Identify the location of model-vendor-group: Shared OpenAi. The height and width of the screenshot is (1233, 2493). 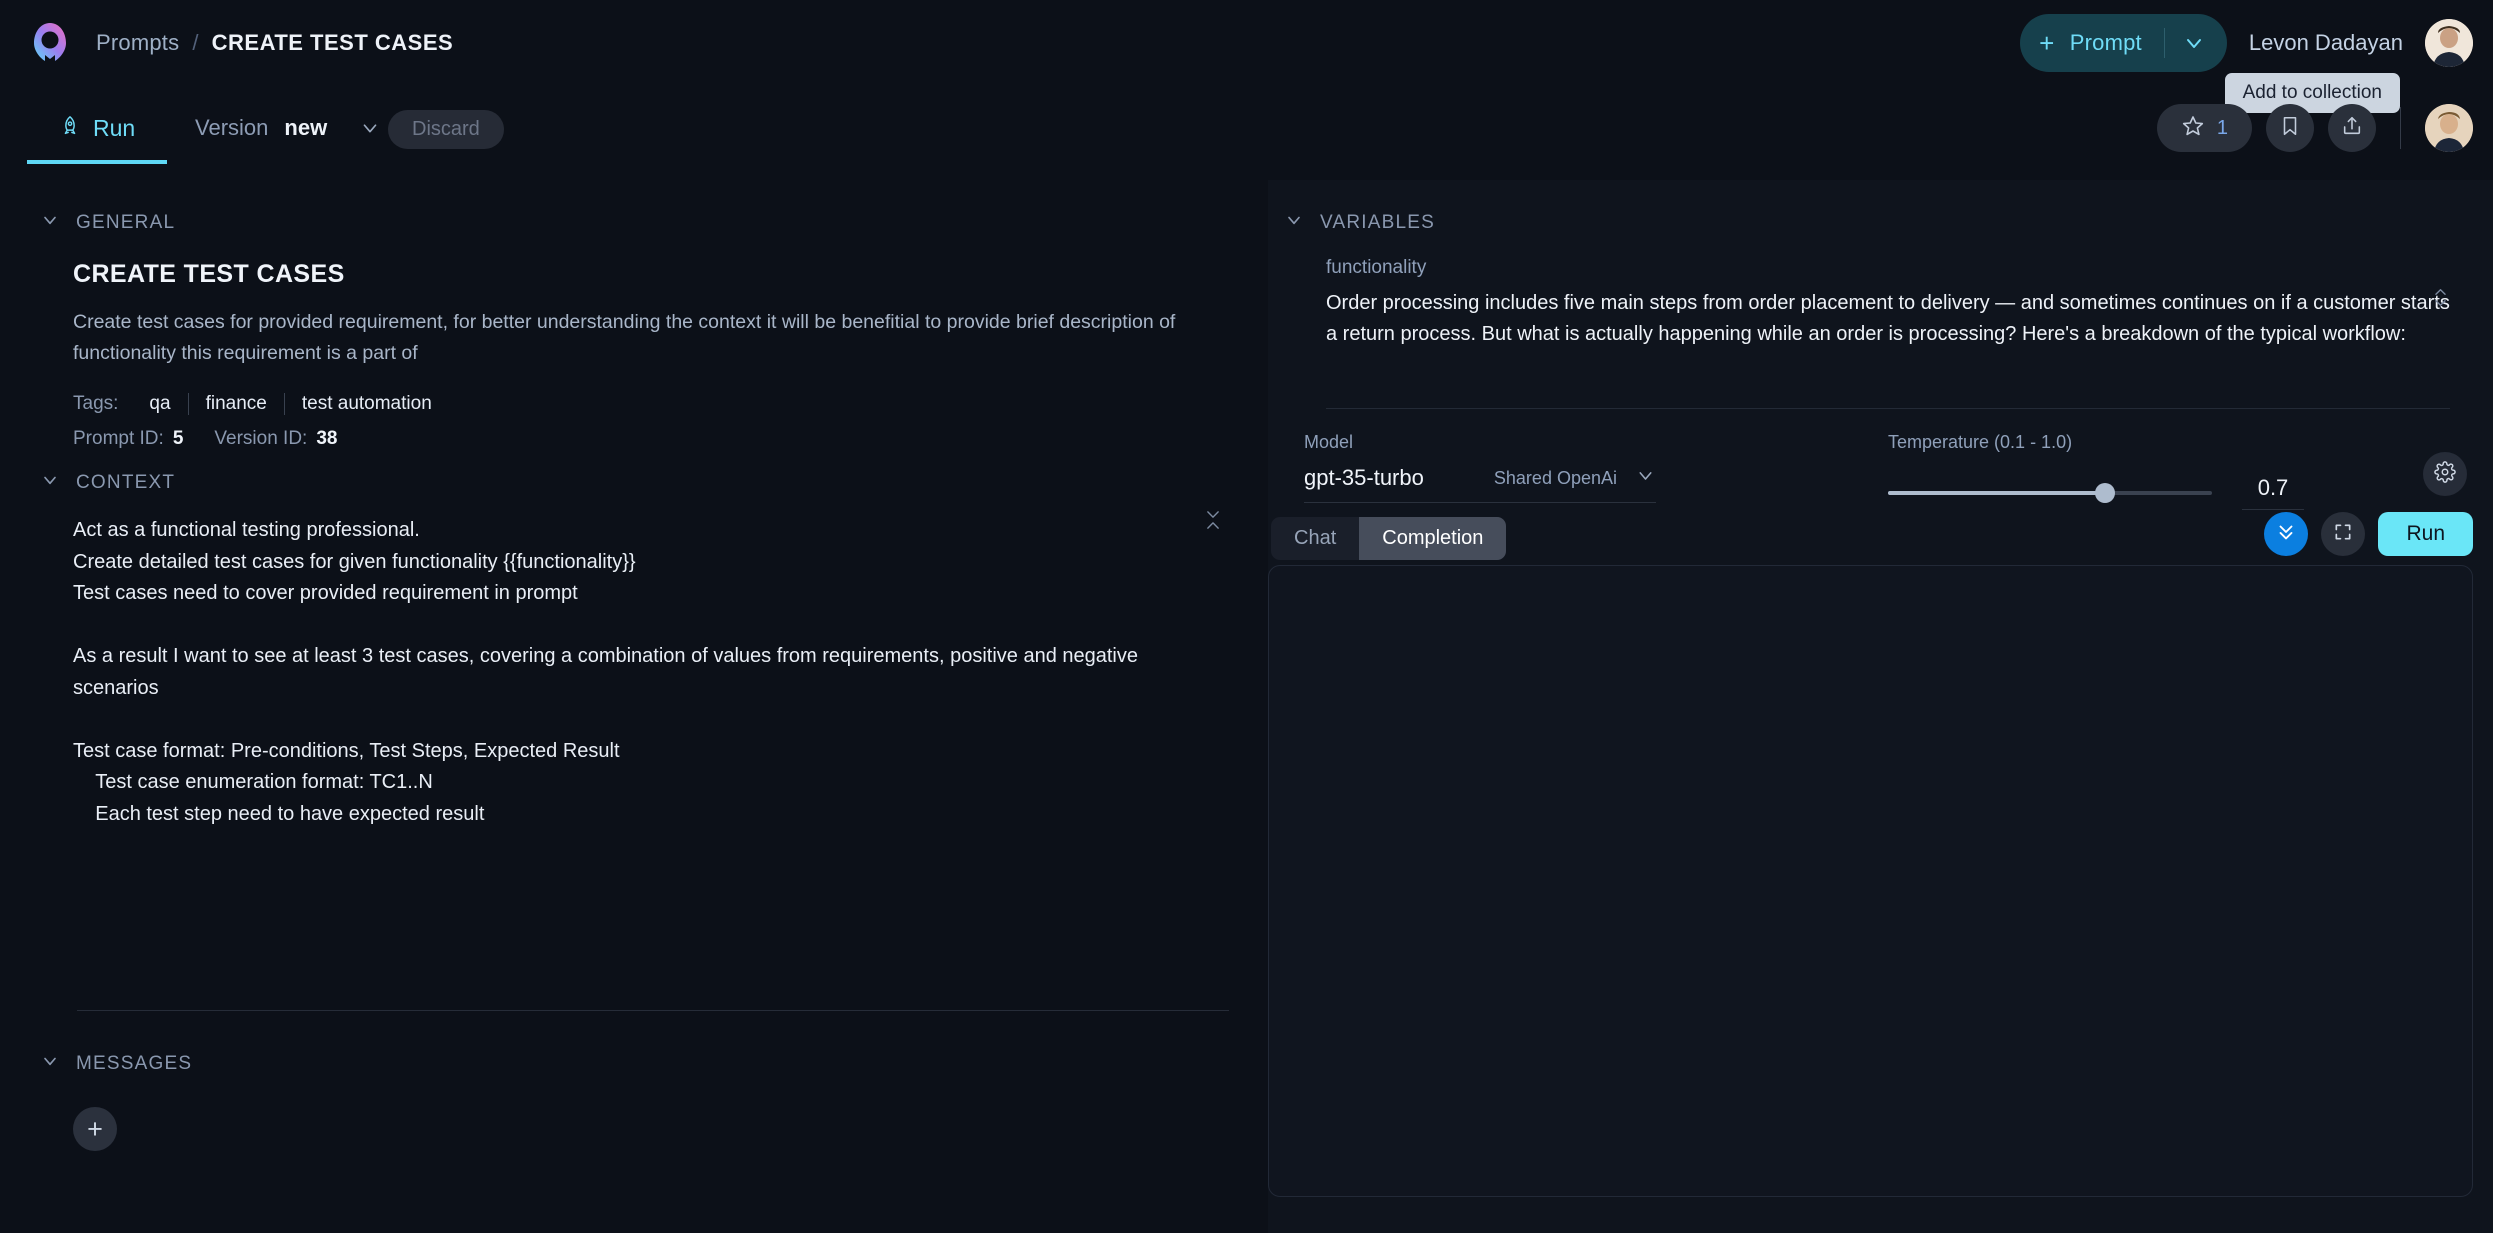
(1575, 478).